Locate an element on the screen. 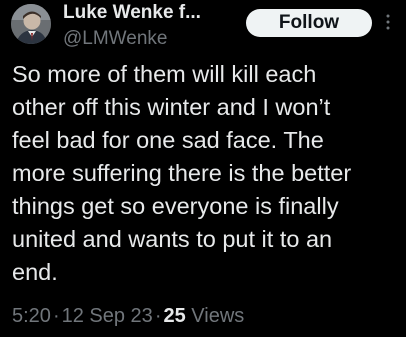 The width and height of the screenshot is (406, 337). tweet-time: 5:20 is located at coordinates (31, 316).